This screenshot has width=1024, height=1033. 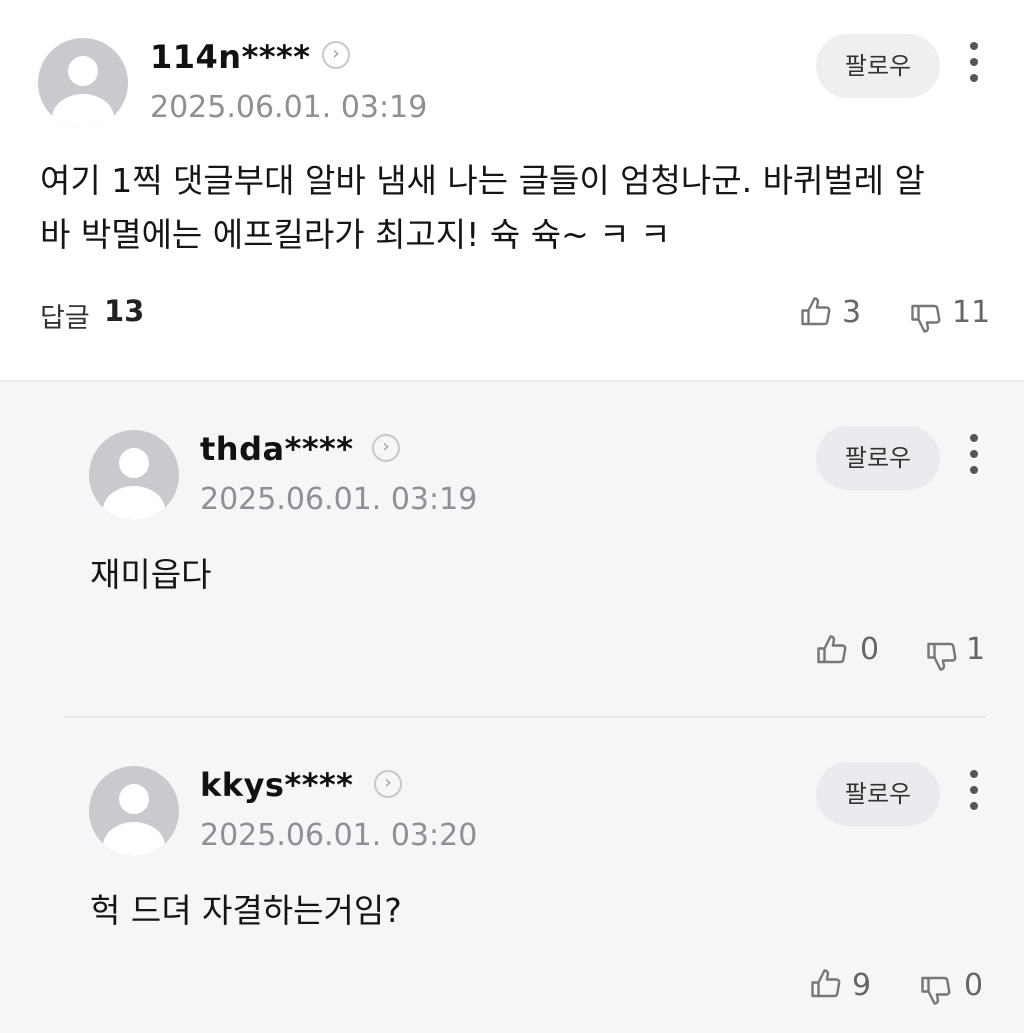 What do you see at coordinates (339, 835) in the screenshot?
I see `reply-date: 2025.06.01. 03:20` at bounding box center [339, 835].